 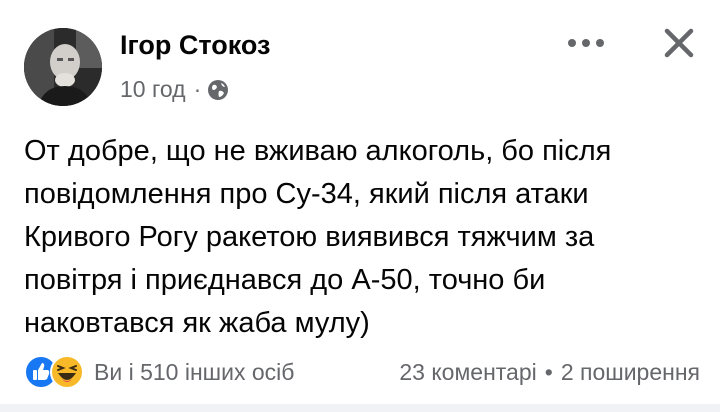 I want to click on post-divider, so click(x=360, y=408).